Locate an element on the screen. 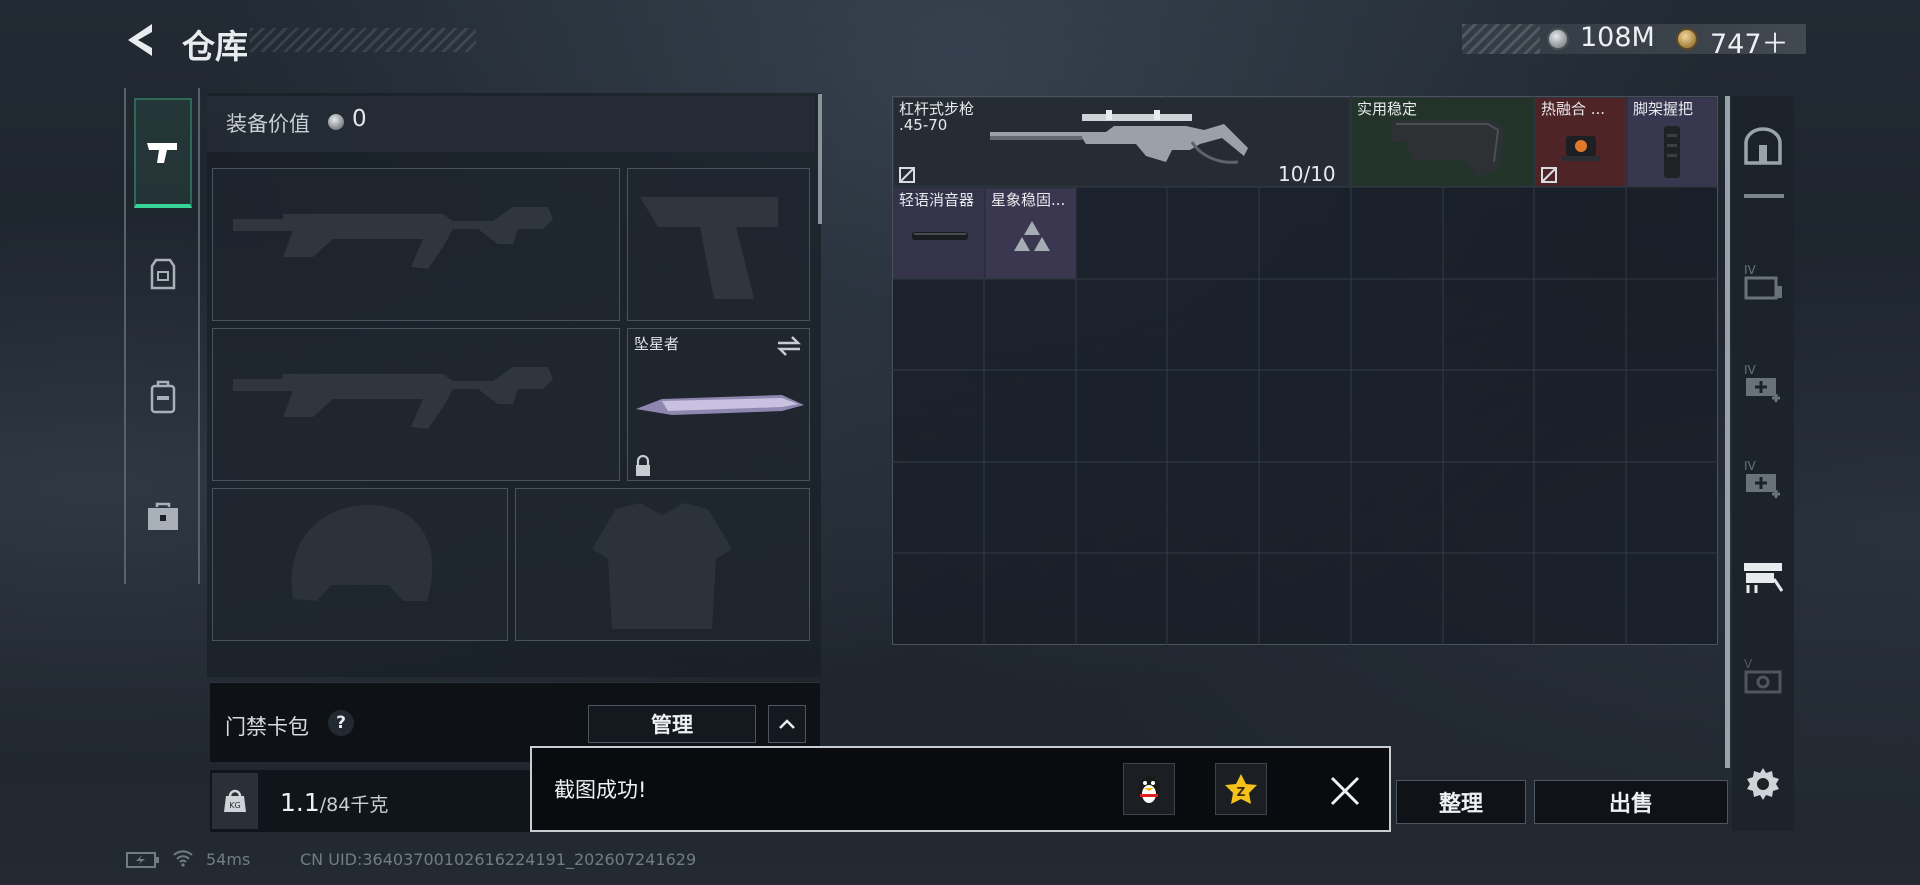 The image size is (1920, 885). item-count: 10/10 is located at coordinates (1307, 174).